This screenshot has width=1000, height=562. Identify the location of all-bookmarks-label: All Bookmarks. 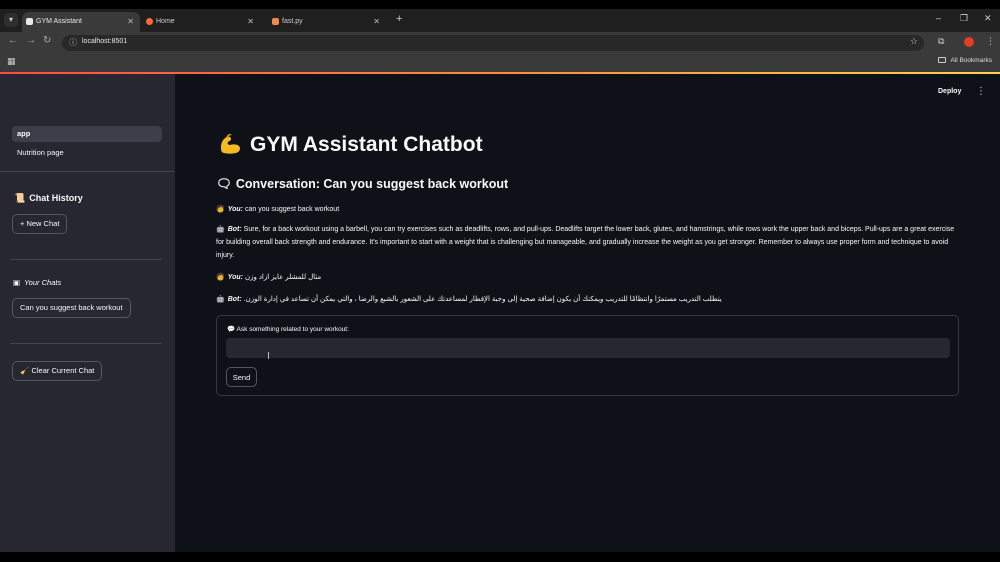
(971, 60).